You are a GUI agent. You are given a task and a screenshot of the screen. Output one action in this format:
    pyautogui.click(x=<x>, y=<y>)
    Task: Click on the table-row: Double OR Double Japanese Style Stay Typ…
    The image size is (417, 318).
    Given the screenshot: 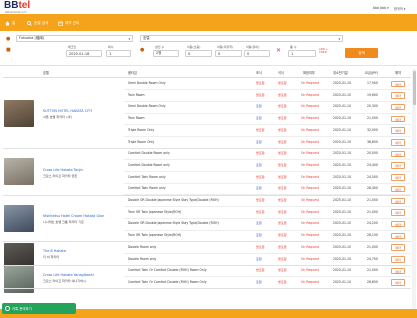 What is the action you would take?
    pyautogui.click(x=207, y=224)
    